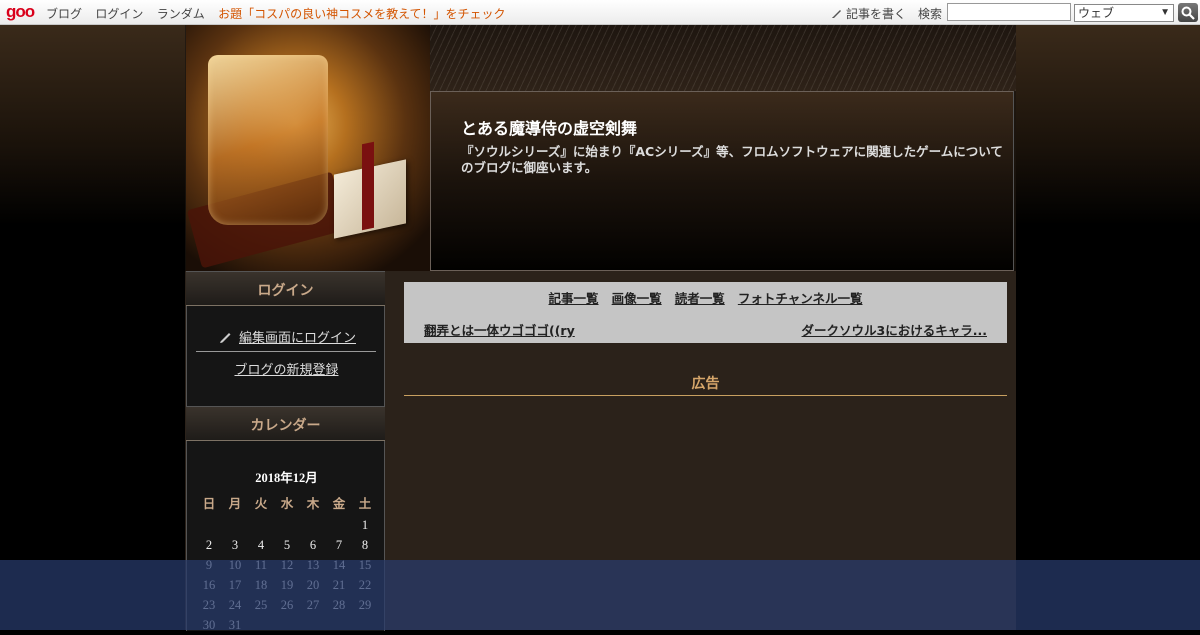 This screenshot has width=1200, height=635. What do you see at coordinates (705, 384) in the screenshot?
I see `ad-heading: 広告` at bounding box center [705, 384].